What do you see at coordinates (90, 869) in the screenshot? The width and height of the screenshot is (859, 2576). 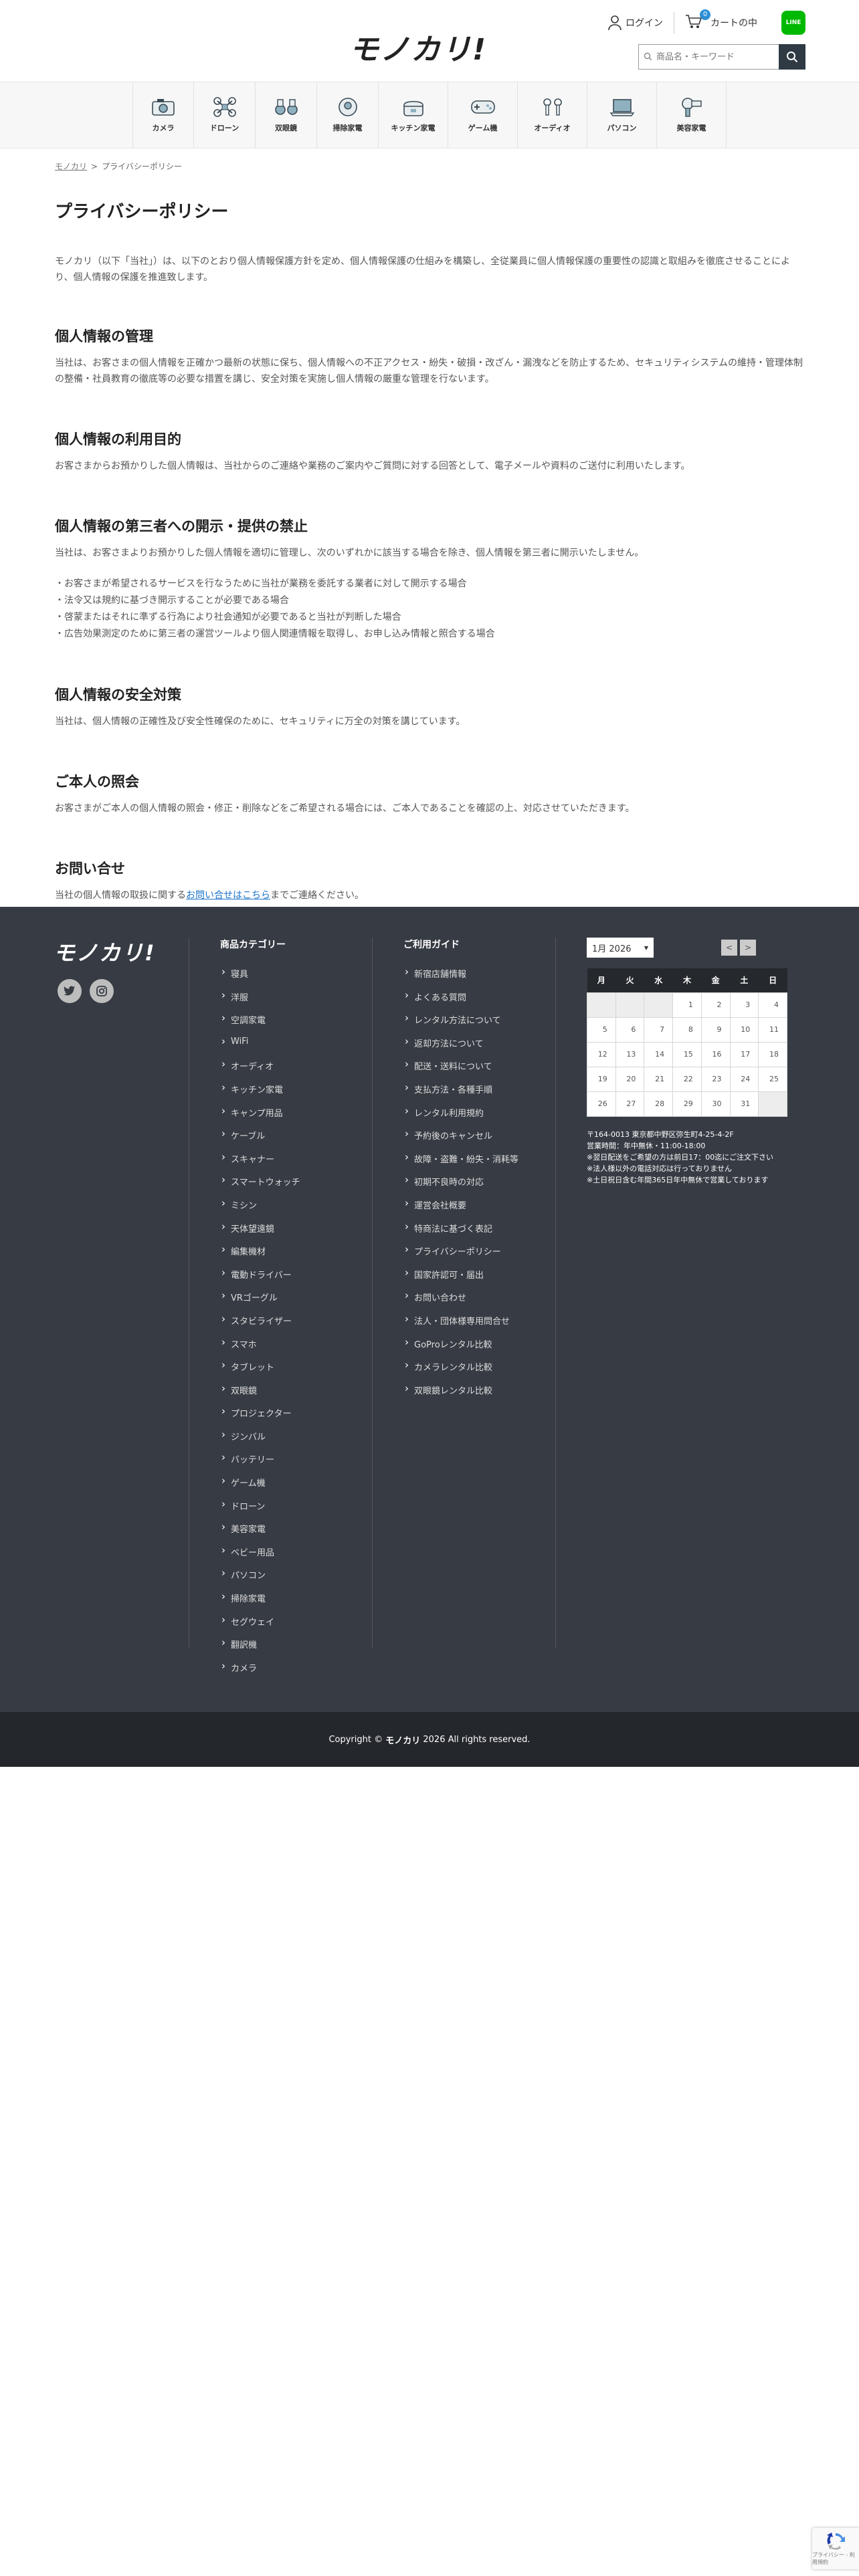 I see `section-heading: お問い合せ` at bounding box center [90, 869].